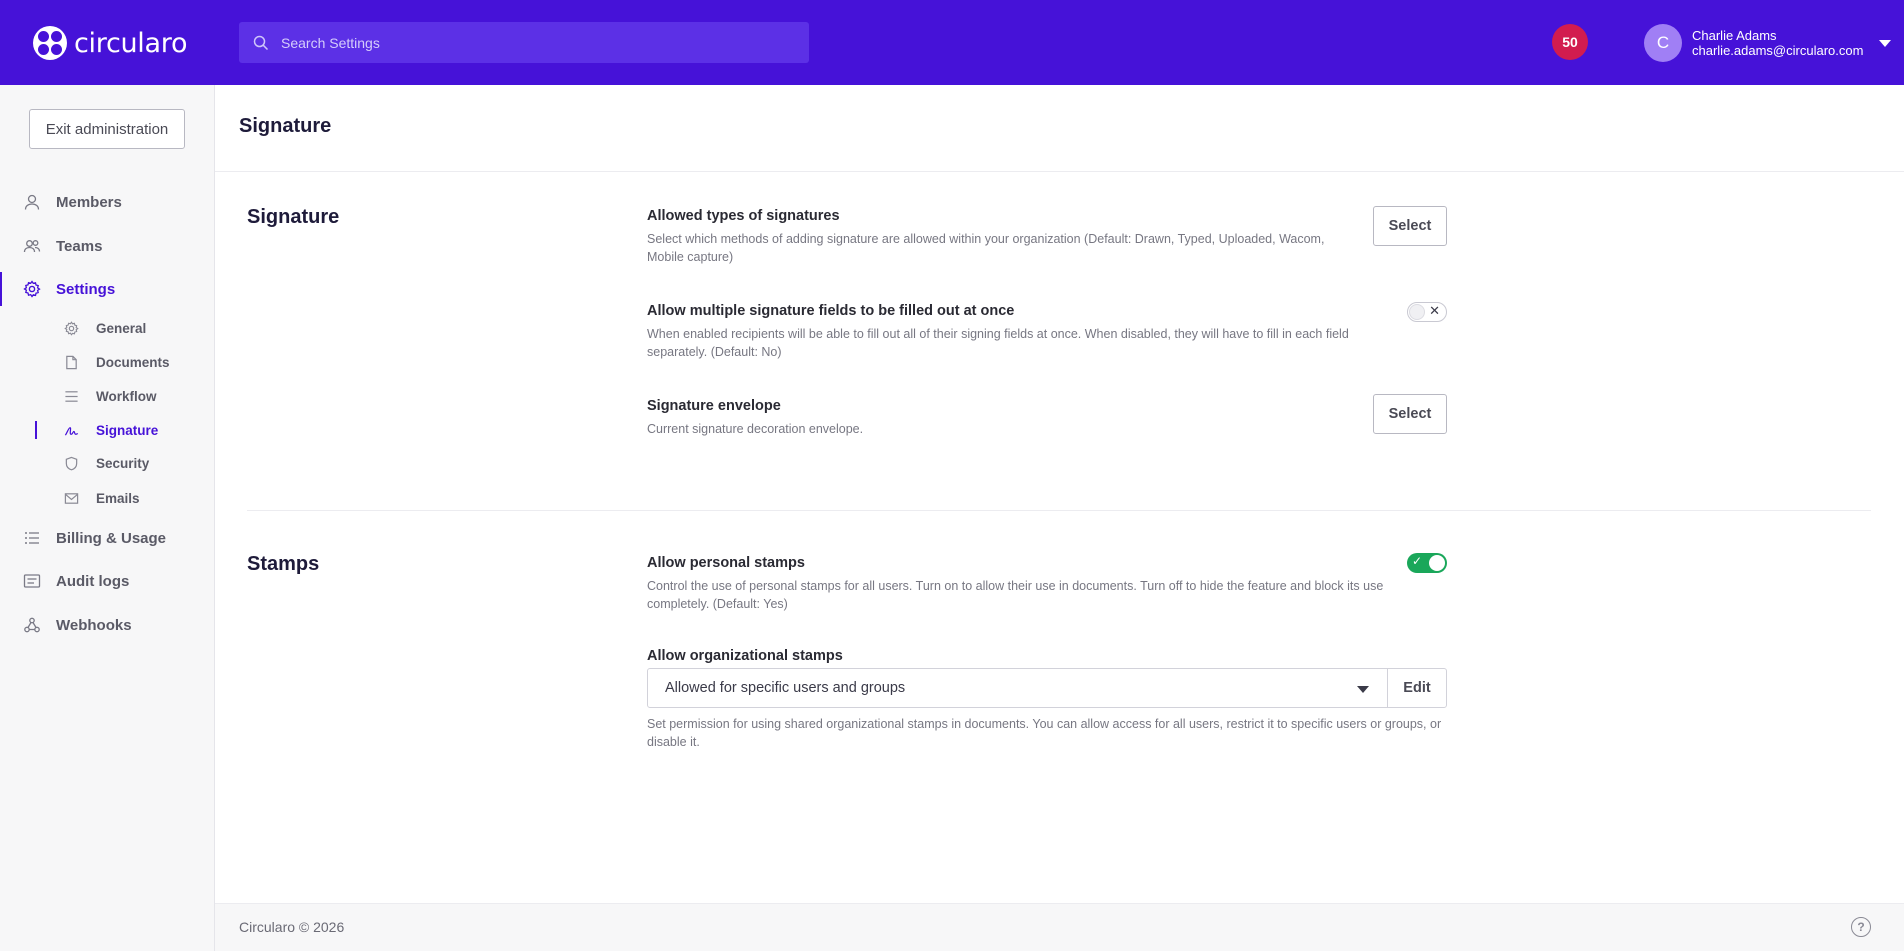 This screenshot has width=1904, height=951. I want to click on multiple-fields-toggle: ✕, so click(1427, 312).